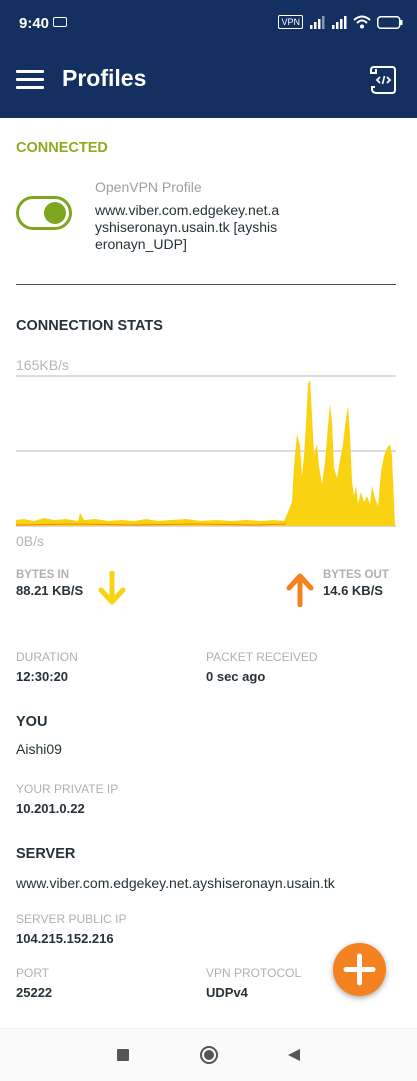 Image resolution: width=417 pixels, height=1081 pixels. Describe the element at coordinates (253, 983) in the screenshot. I see `protocol-block: VPN PROTOCOL UDPv4` at that location.